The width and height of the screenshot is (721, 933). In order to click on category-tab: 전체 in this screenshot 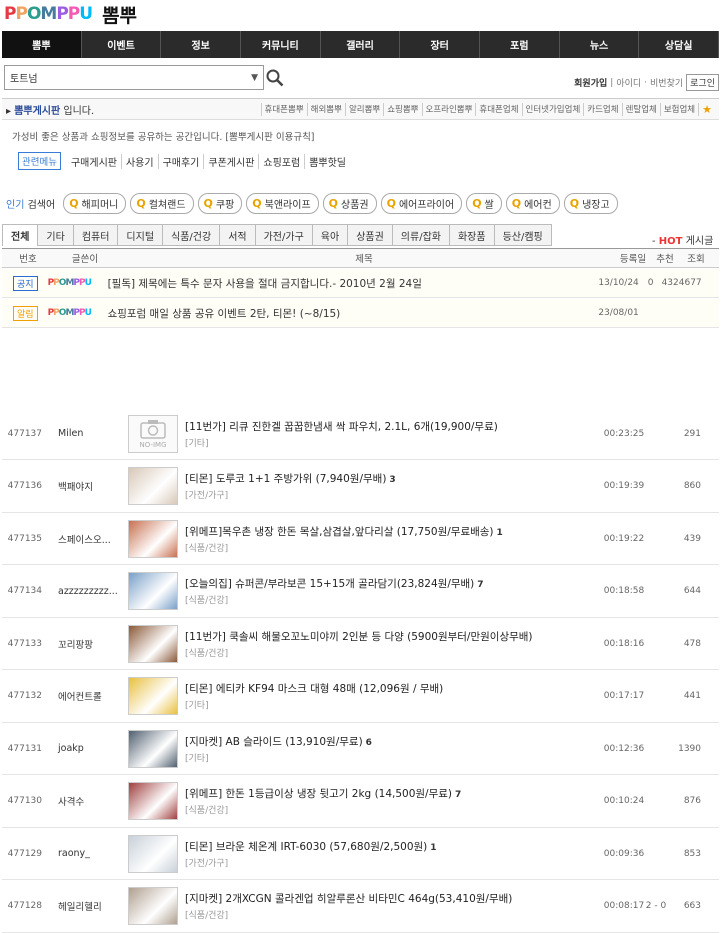, I will do `click(20, 235)`.